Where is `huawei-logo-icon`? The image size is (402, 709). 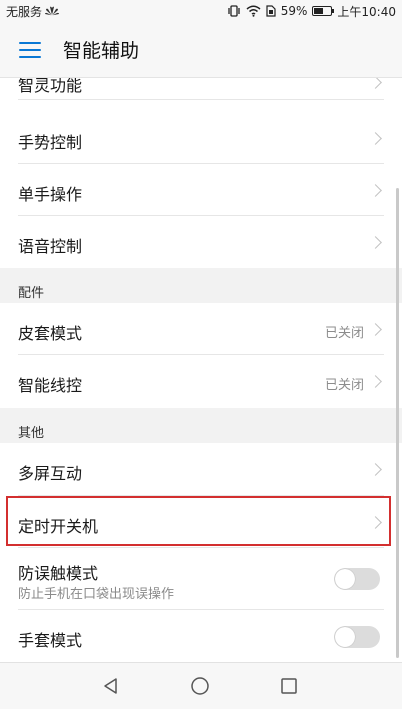
huawei-logo-icon is located at coordinates (52, 11).